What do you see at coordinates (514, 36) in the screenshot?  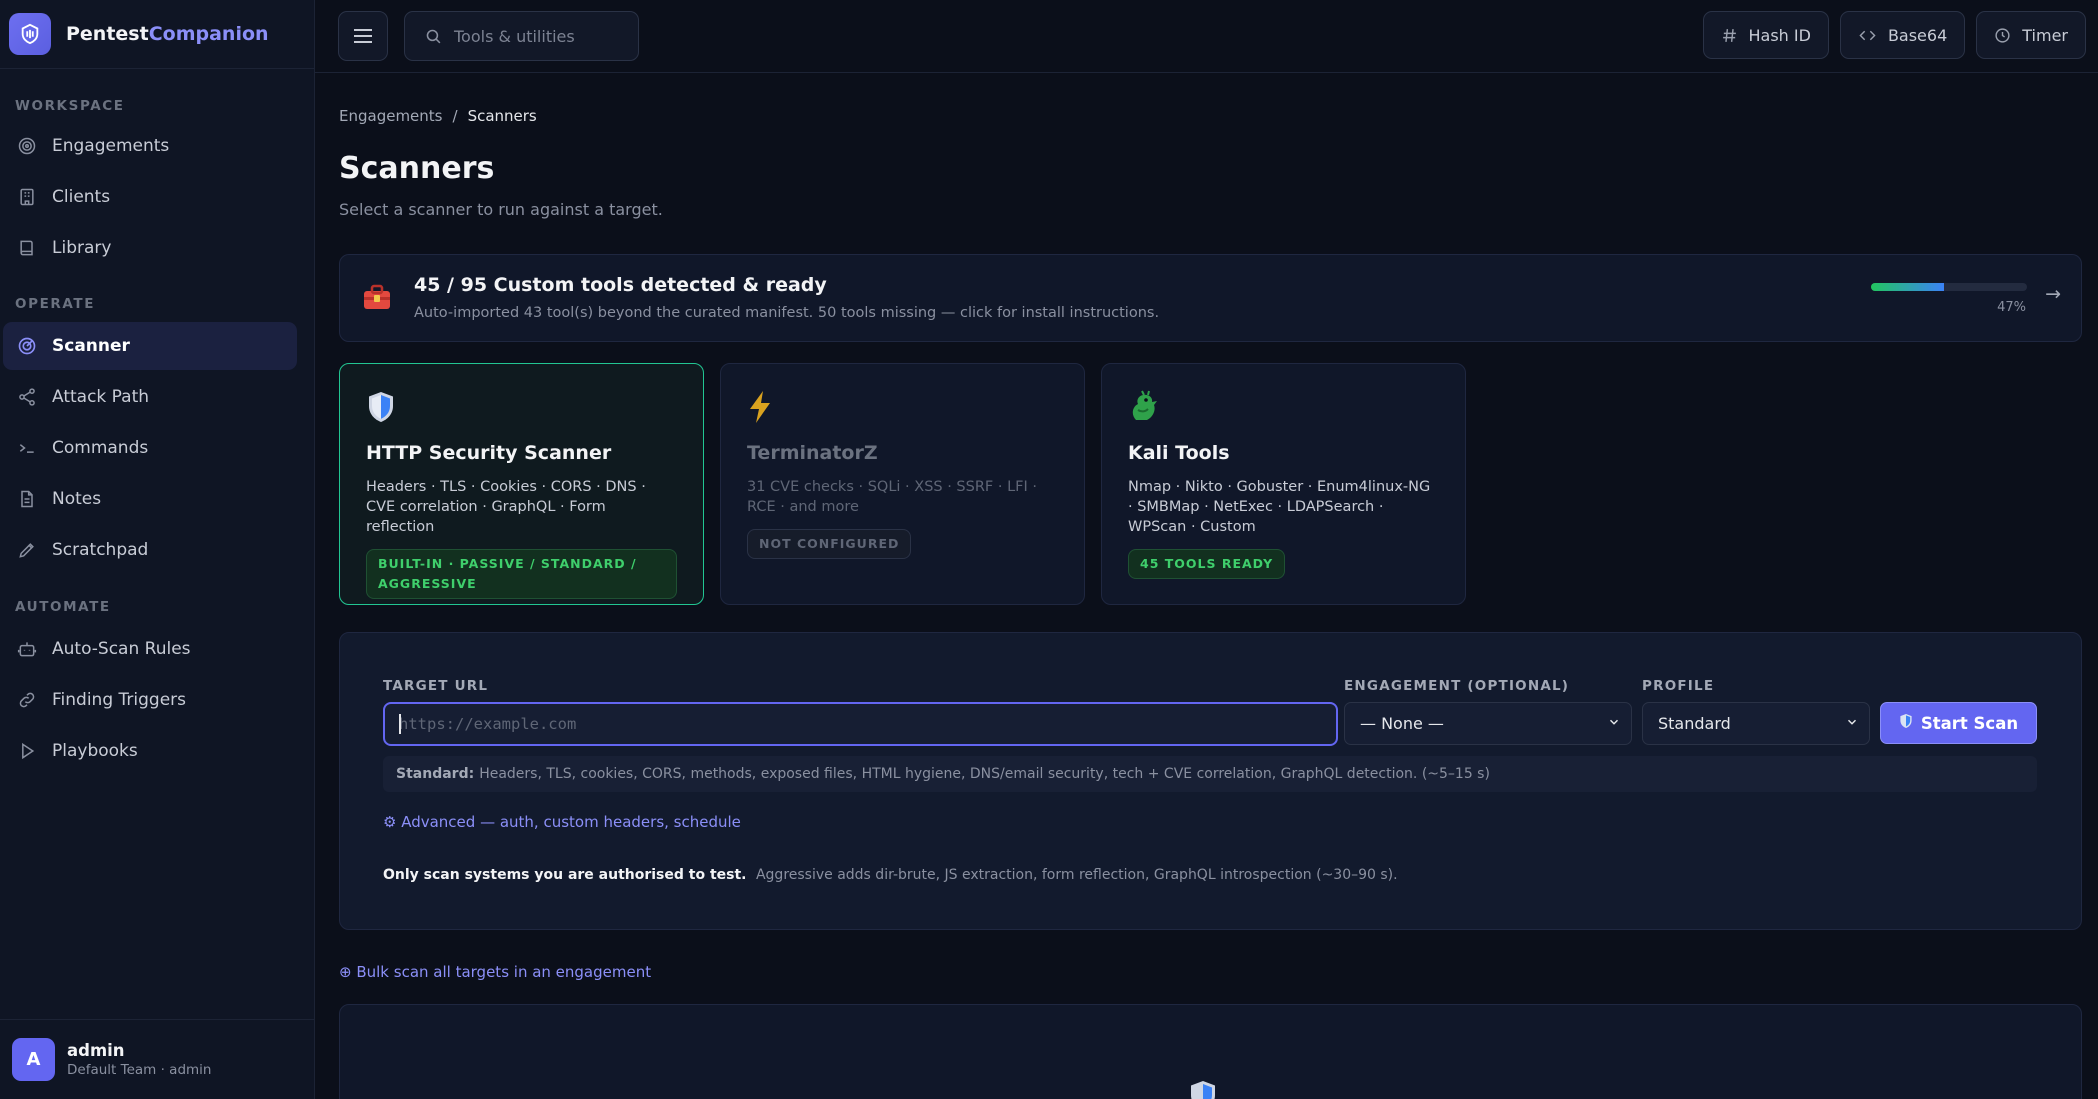 I see `search-placeholder: Tools & utilities` at bounding box center [514, 36].